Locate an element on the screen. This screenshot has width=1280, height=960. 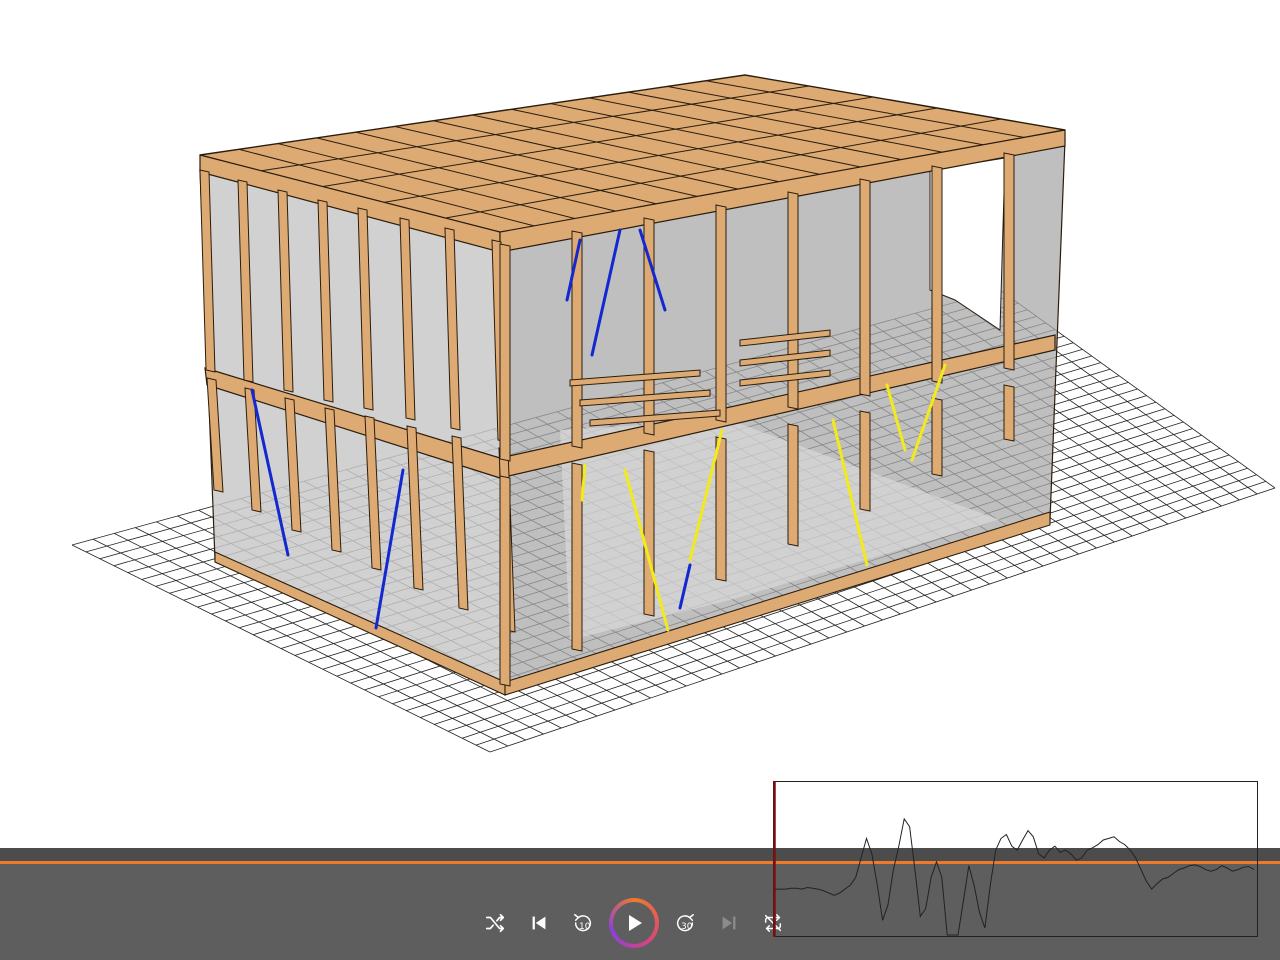
skip-previous-icon is located at coordinates (539, 923).